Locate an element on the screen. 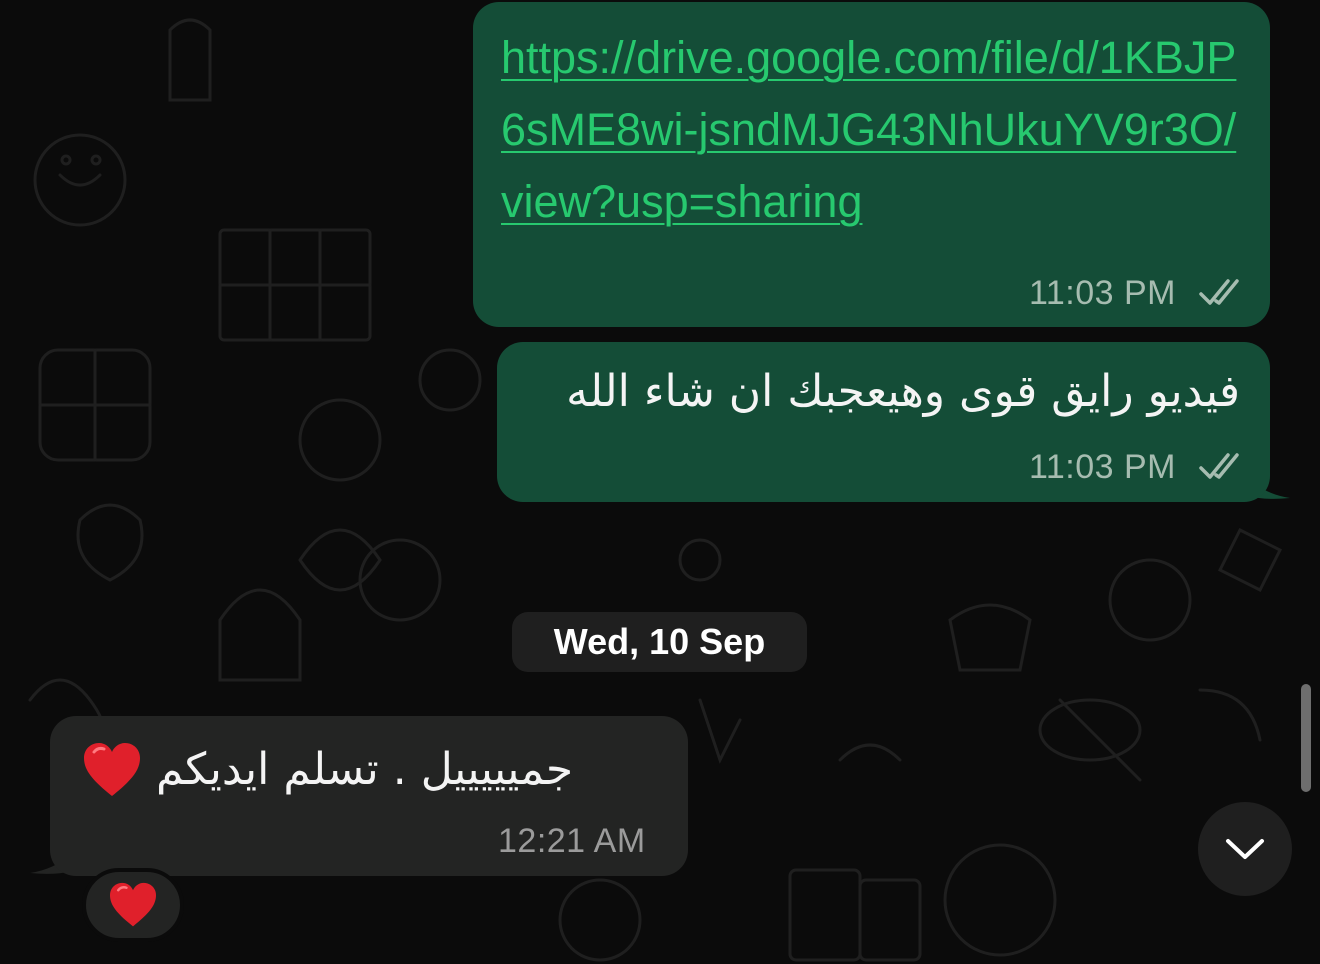 This screenshot has width=1320, height=964. scrollbar is located at coordinates (1306, 738).